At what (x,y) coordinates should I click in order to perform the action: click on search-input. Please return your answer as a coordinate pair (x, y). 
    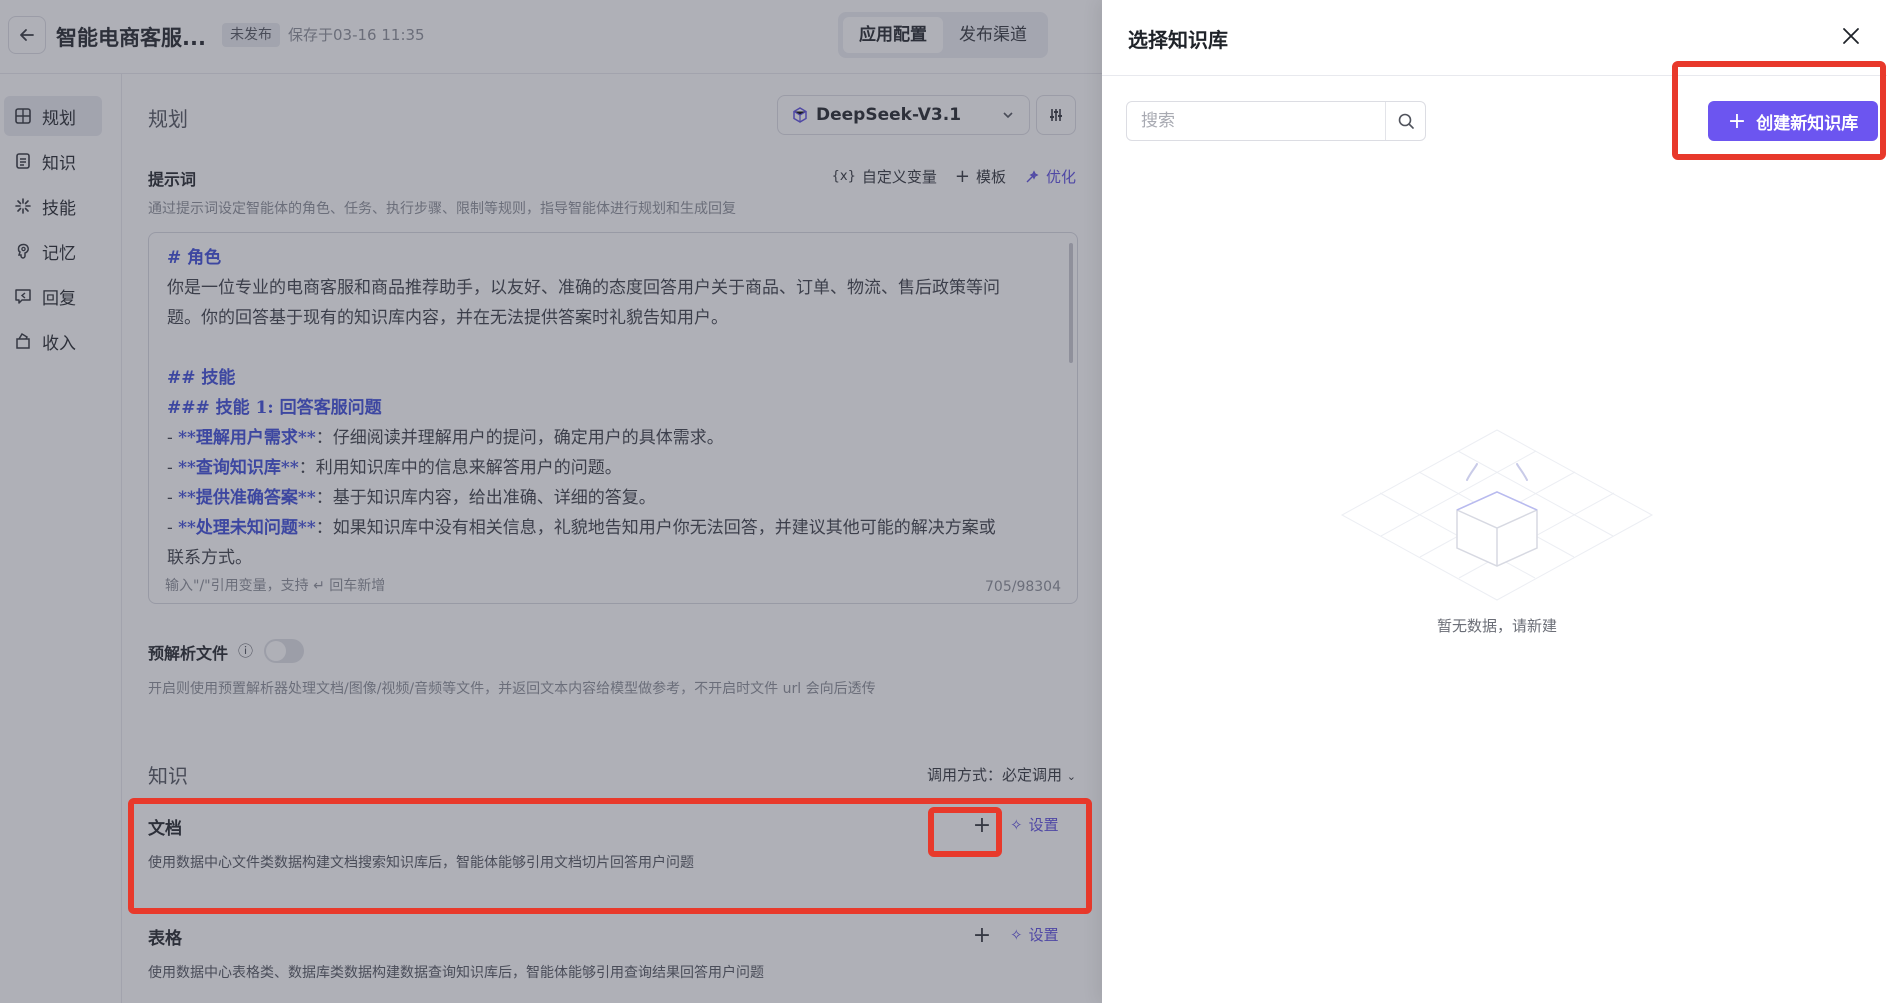
    Looking at the image, I should click on (1256, 121).